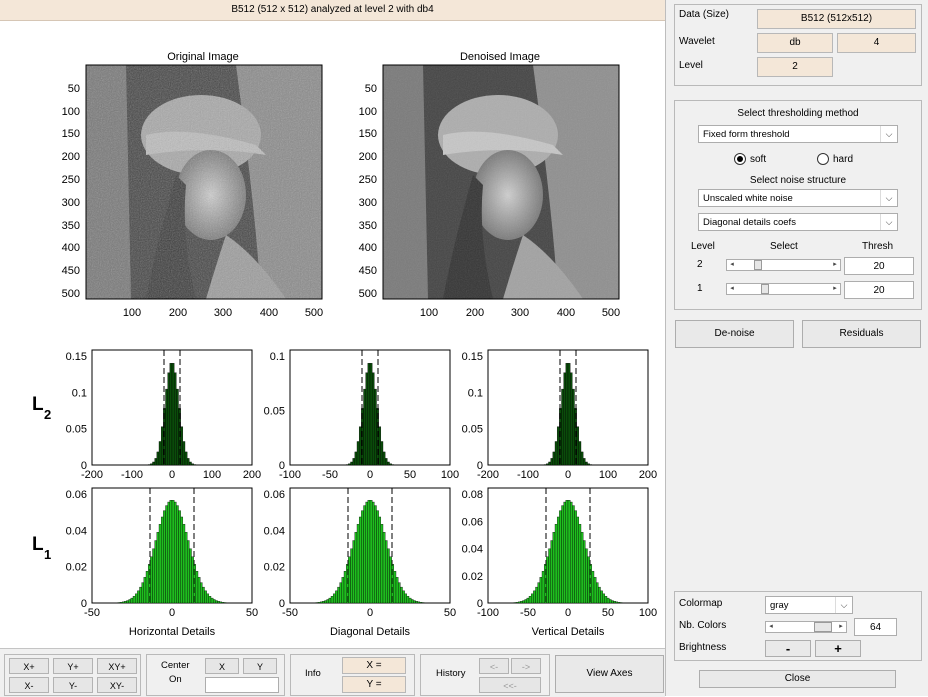  What do you see at coordinates (488, 475) in the screenshot?
I see `x-tick-label: -200` at bounding box center [488, 475].